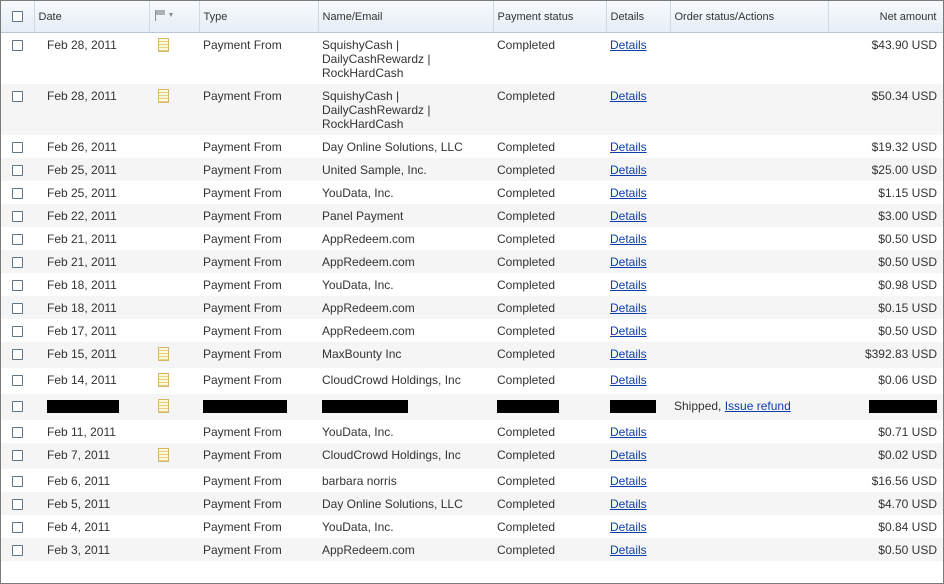 The image size is (944, 584). Describe the element at coordinates (259, 17) in the screenshot. I see `column-header-type: Type` at that location.